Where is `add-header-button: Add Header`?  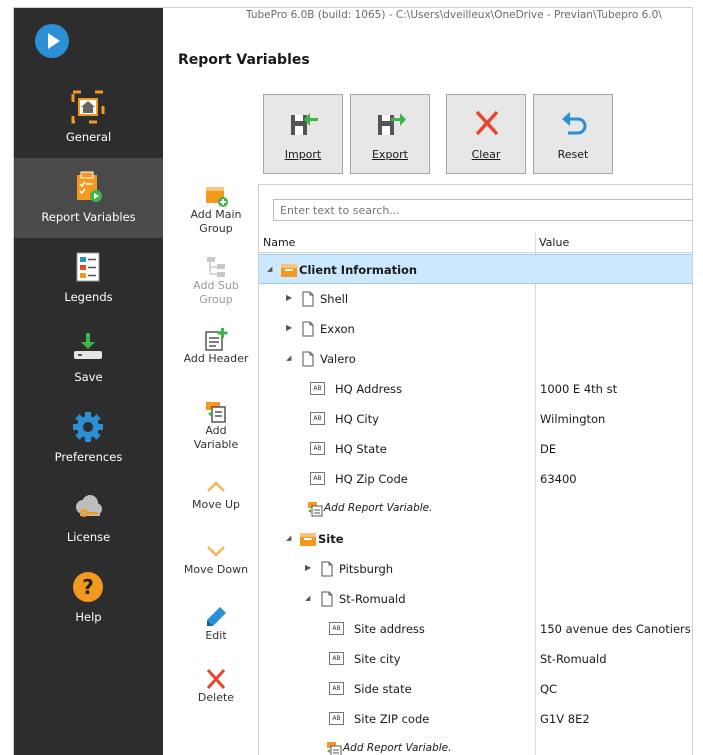 add-header-button: Add Header is located at coordinates (216, 347).